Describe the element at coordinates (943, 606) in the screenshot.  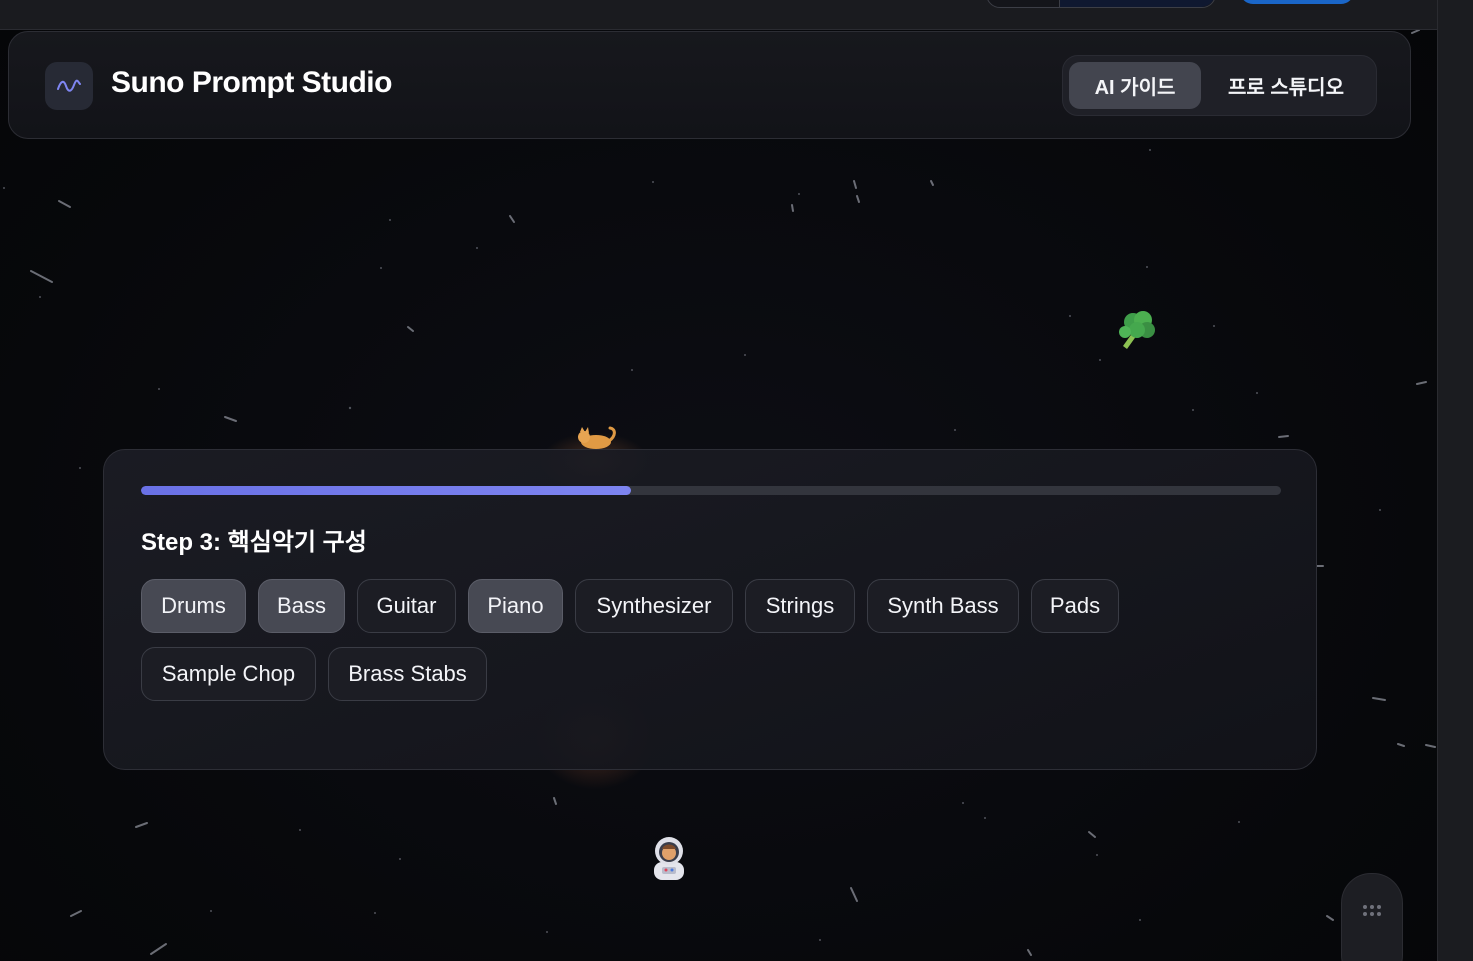
I see `instrument-chip-synth-bass: Synth Bass` at that location.